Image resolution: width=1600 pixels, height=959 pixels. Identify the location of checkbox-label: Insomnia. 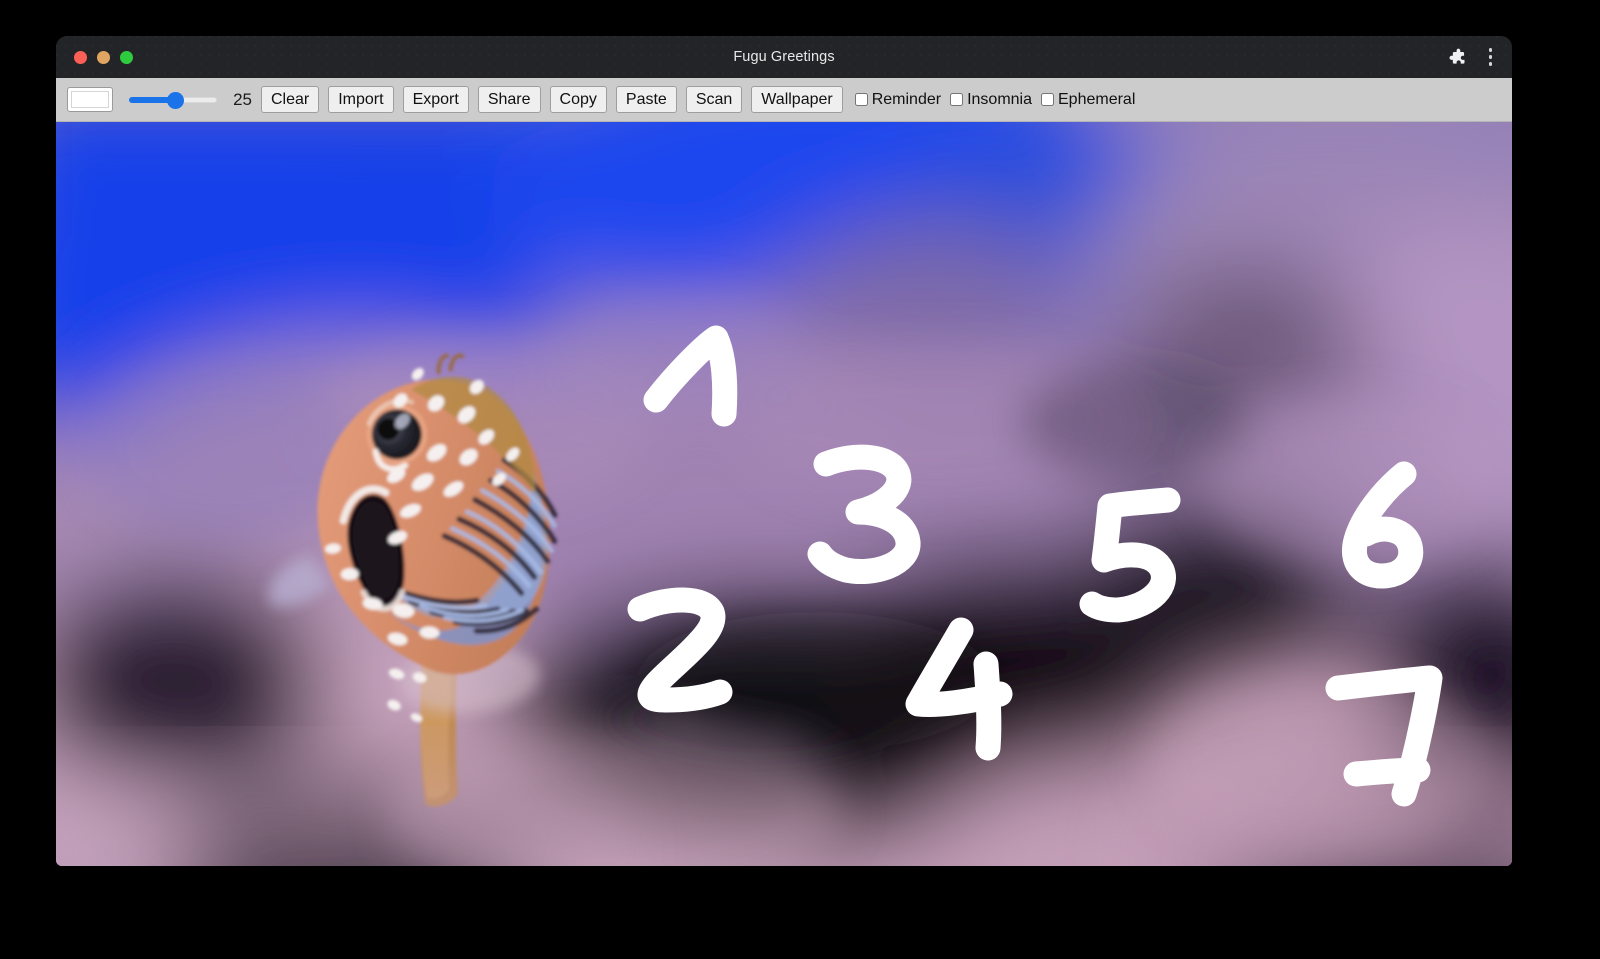
(999, 99).